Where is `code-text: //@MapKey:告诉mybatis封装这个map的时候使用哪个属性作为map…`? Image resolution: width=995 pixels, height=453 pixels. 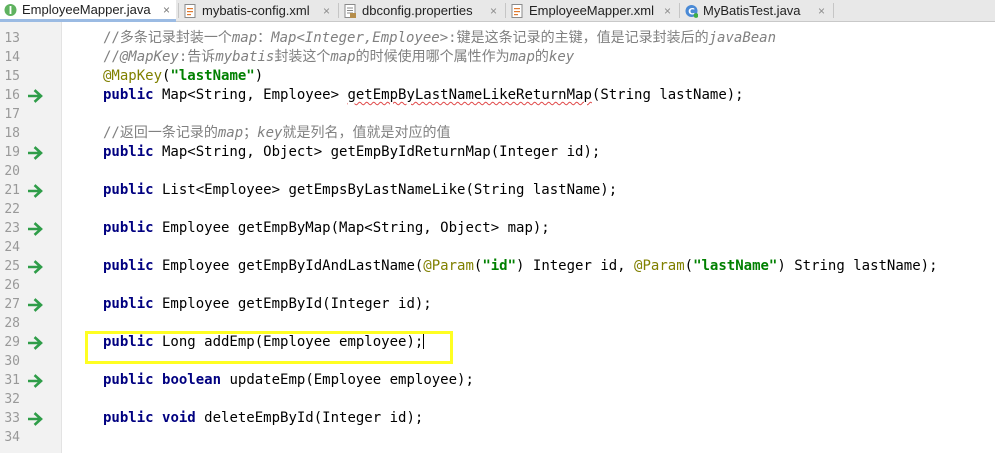 code-text: //@MapKey:告诉mybatis封装这个map的时候使用哪个属性作为map… is located at coordinates (338, 57).